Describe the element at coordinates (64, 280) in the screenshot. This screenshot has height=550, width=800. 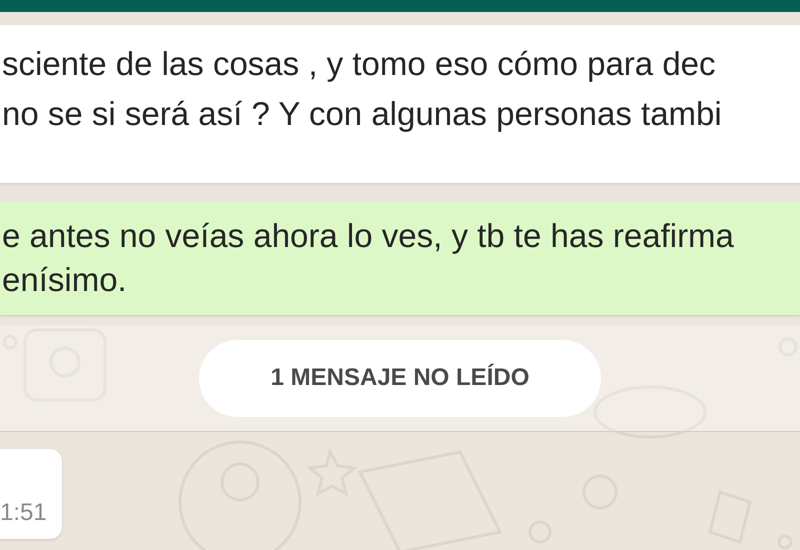
I see `message-text: enísimo.` at that location.